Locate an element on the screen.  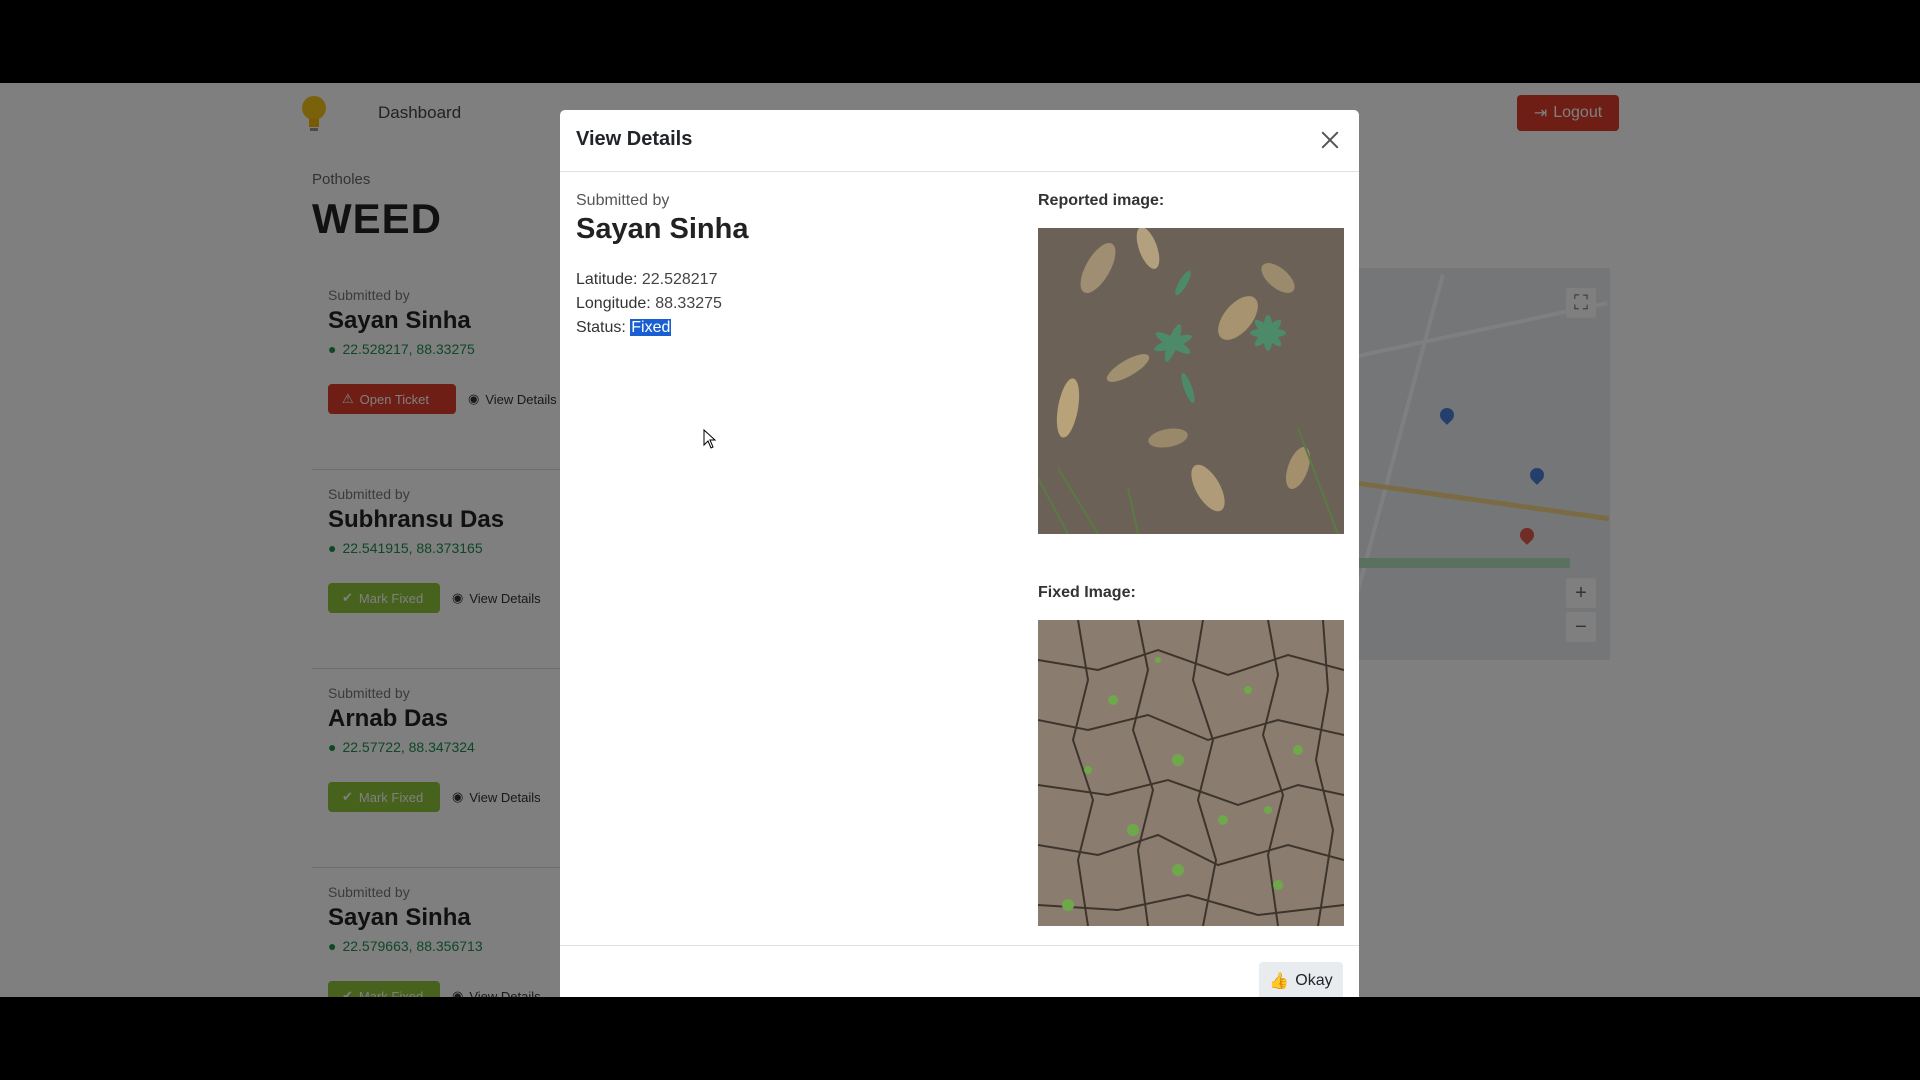
latitude-row: Latitude: 22.528217 is located at coordinates (776, 280).